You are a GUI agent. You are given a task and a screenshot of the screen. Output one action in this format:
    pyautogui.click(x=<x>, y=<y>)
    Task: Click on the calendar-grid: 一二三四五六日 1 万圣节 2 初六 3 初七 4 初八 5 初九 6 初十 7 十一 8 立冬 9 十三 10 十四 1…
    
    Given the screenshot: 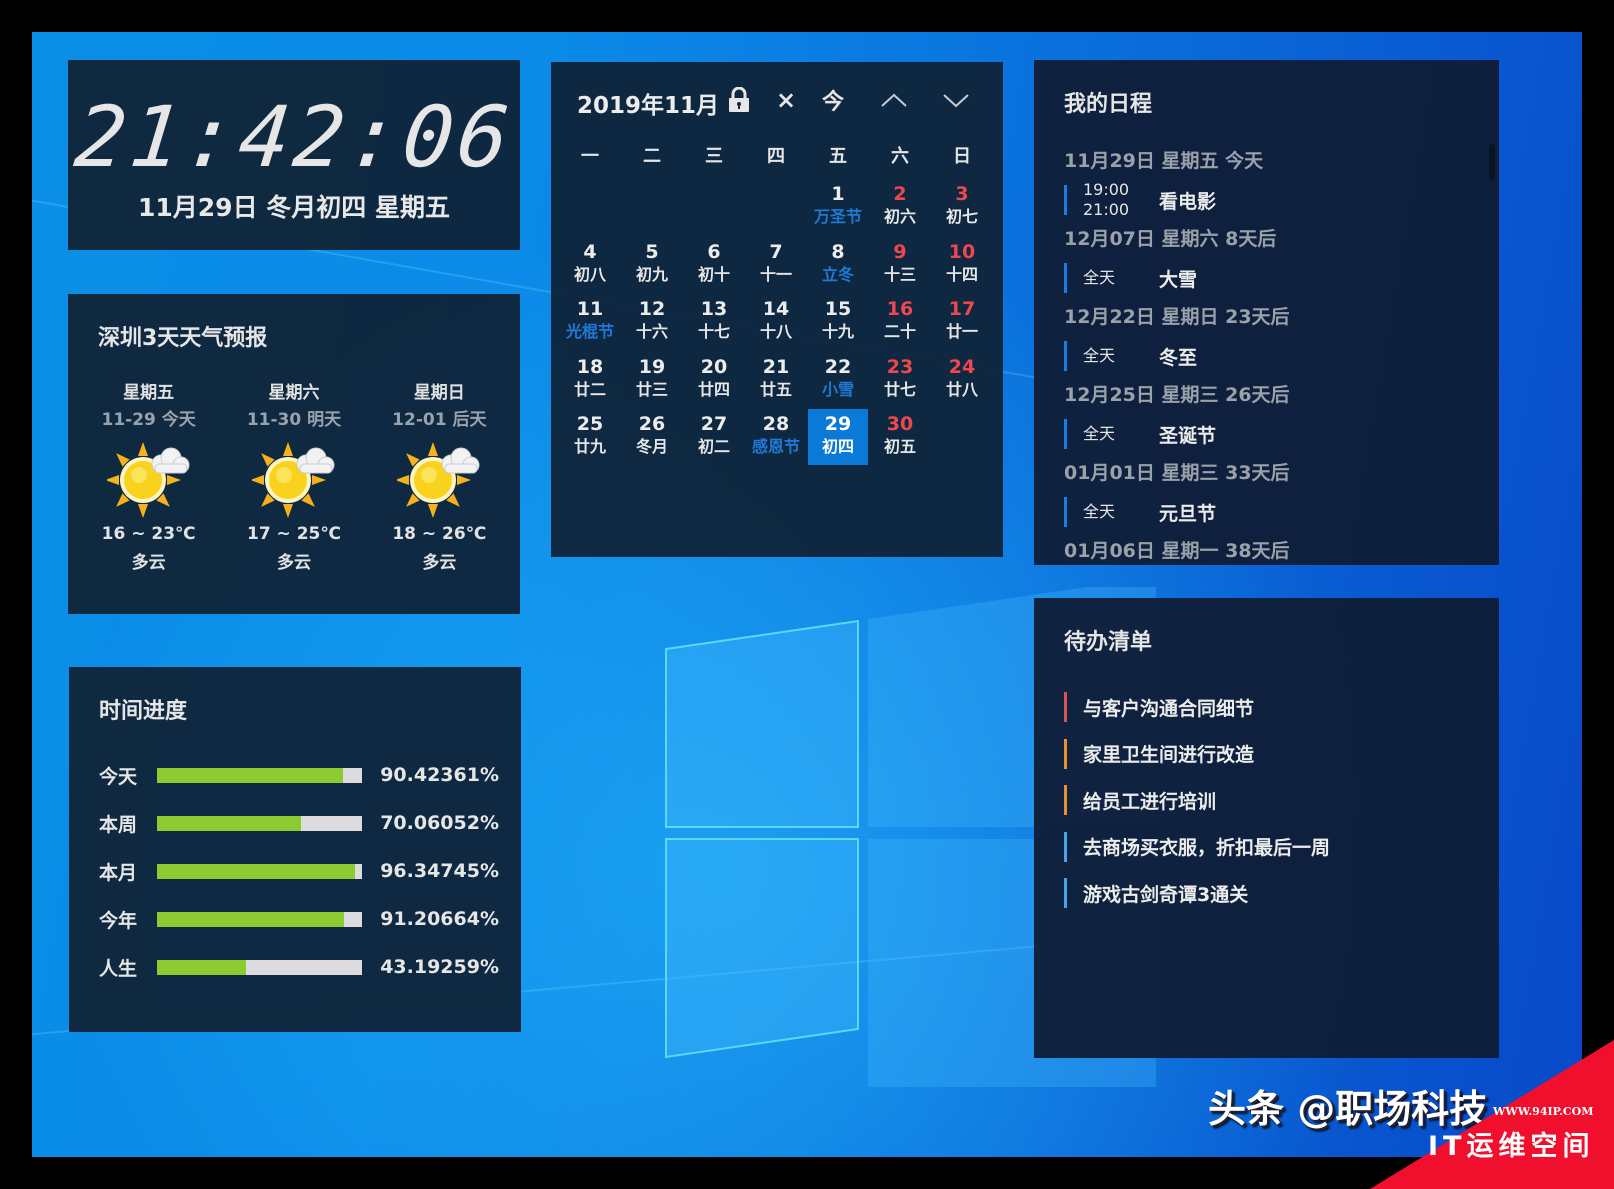 What is the action you would take?
    pyautogui.click(x=776, y=304)
    